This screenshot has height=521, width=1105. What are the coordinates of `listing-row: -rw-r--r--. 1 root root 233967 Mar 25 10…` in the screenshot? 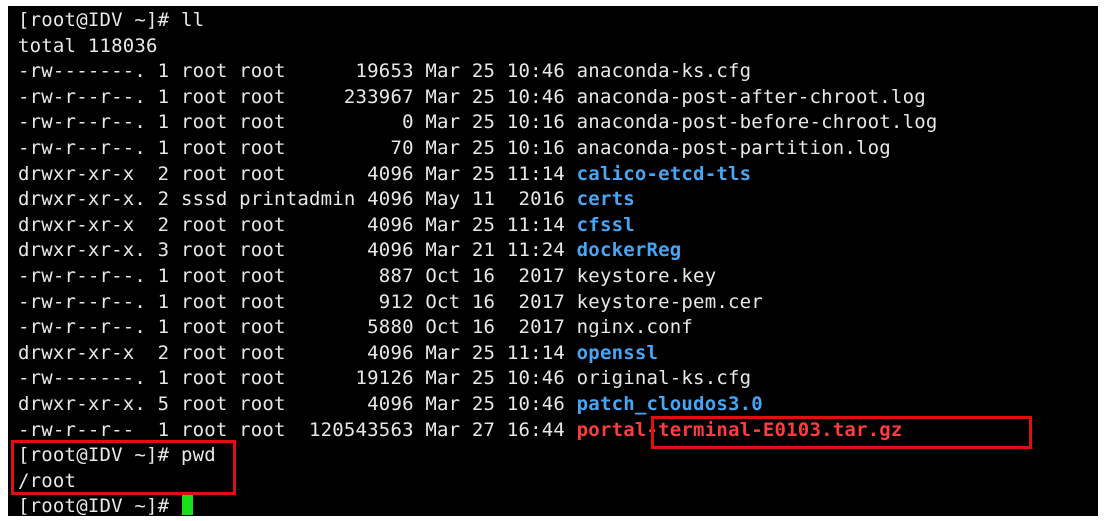 It's located at (477, 98).